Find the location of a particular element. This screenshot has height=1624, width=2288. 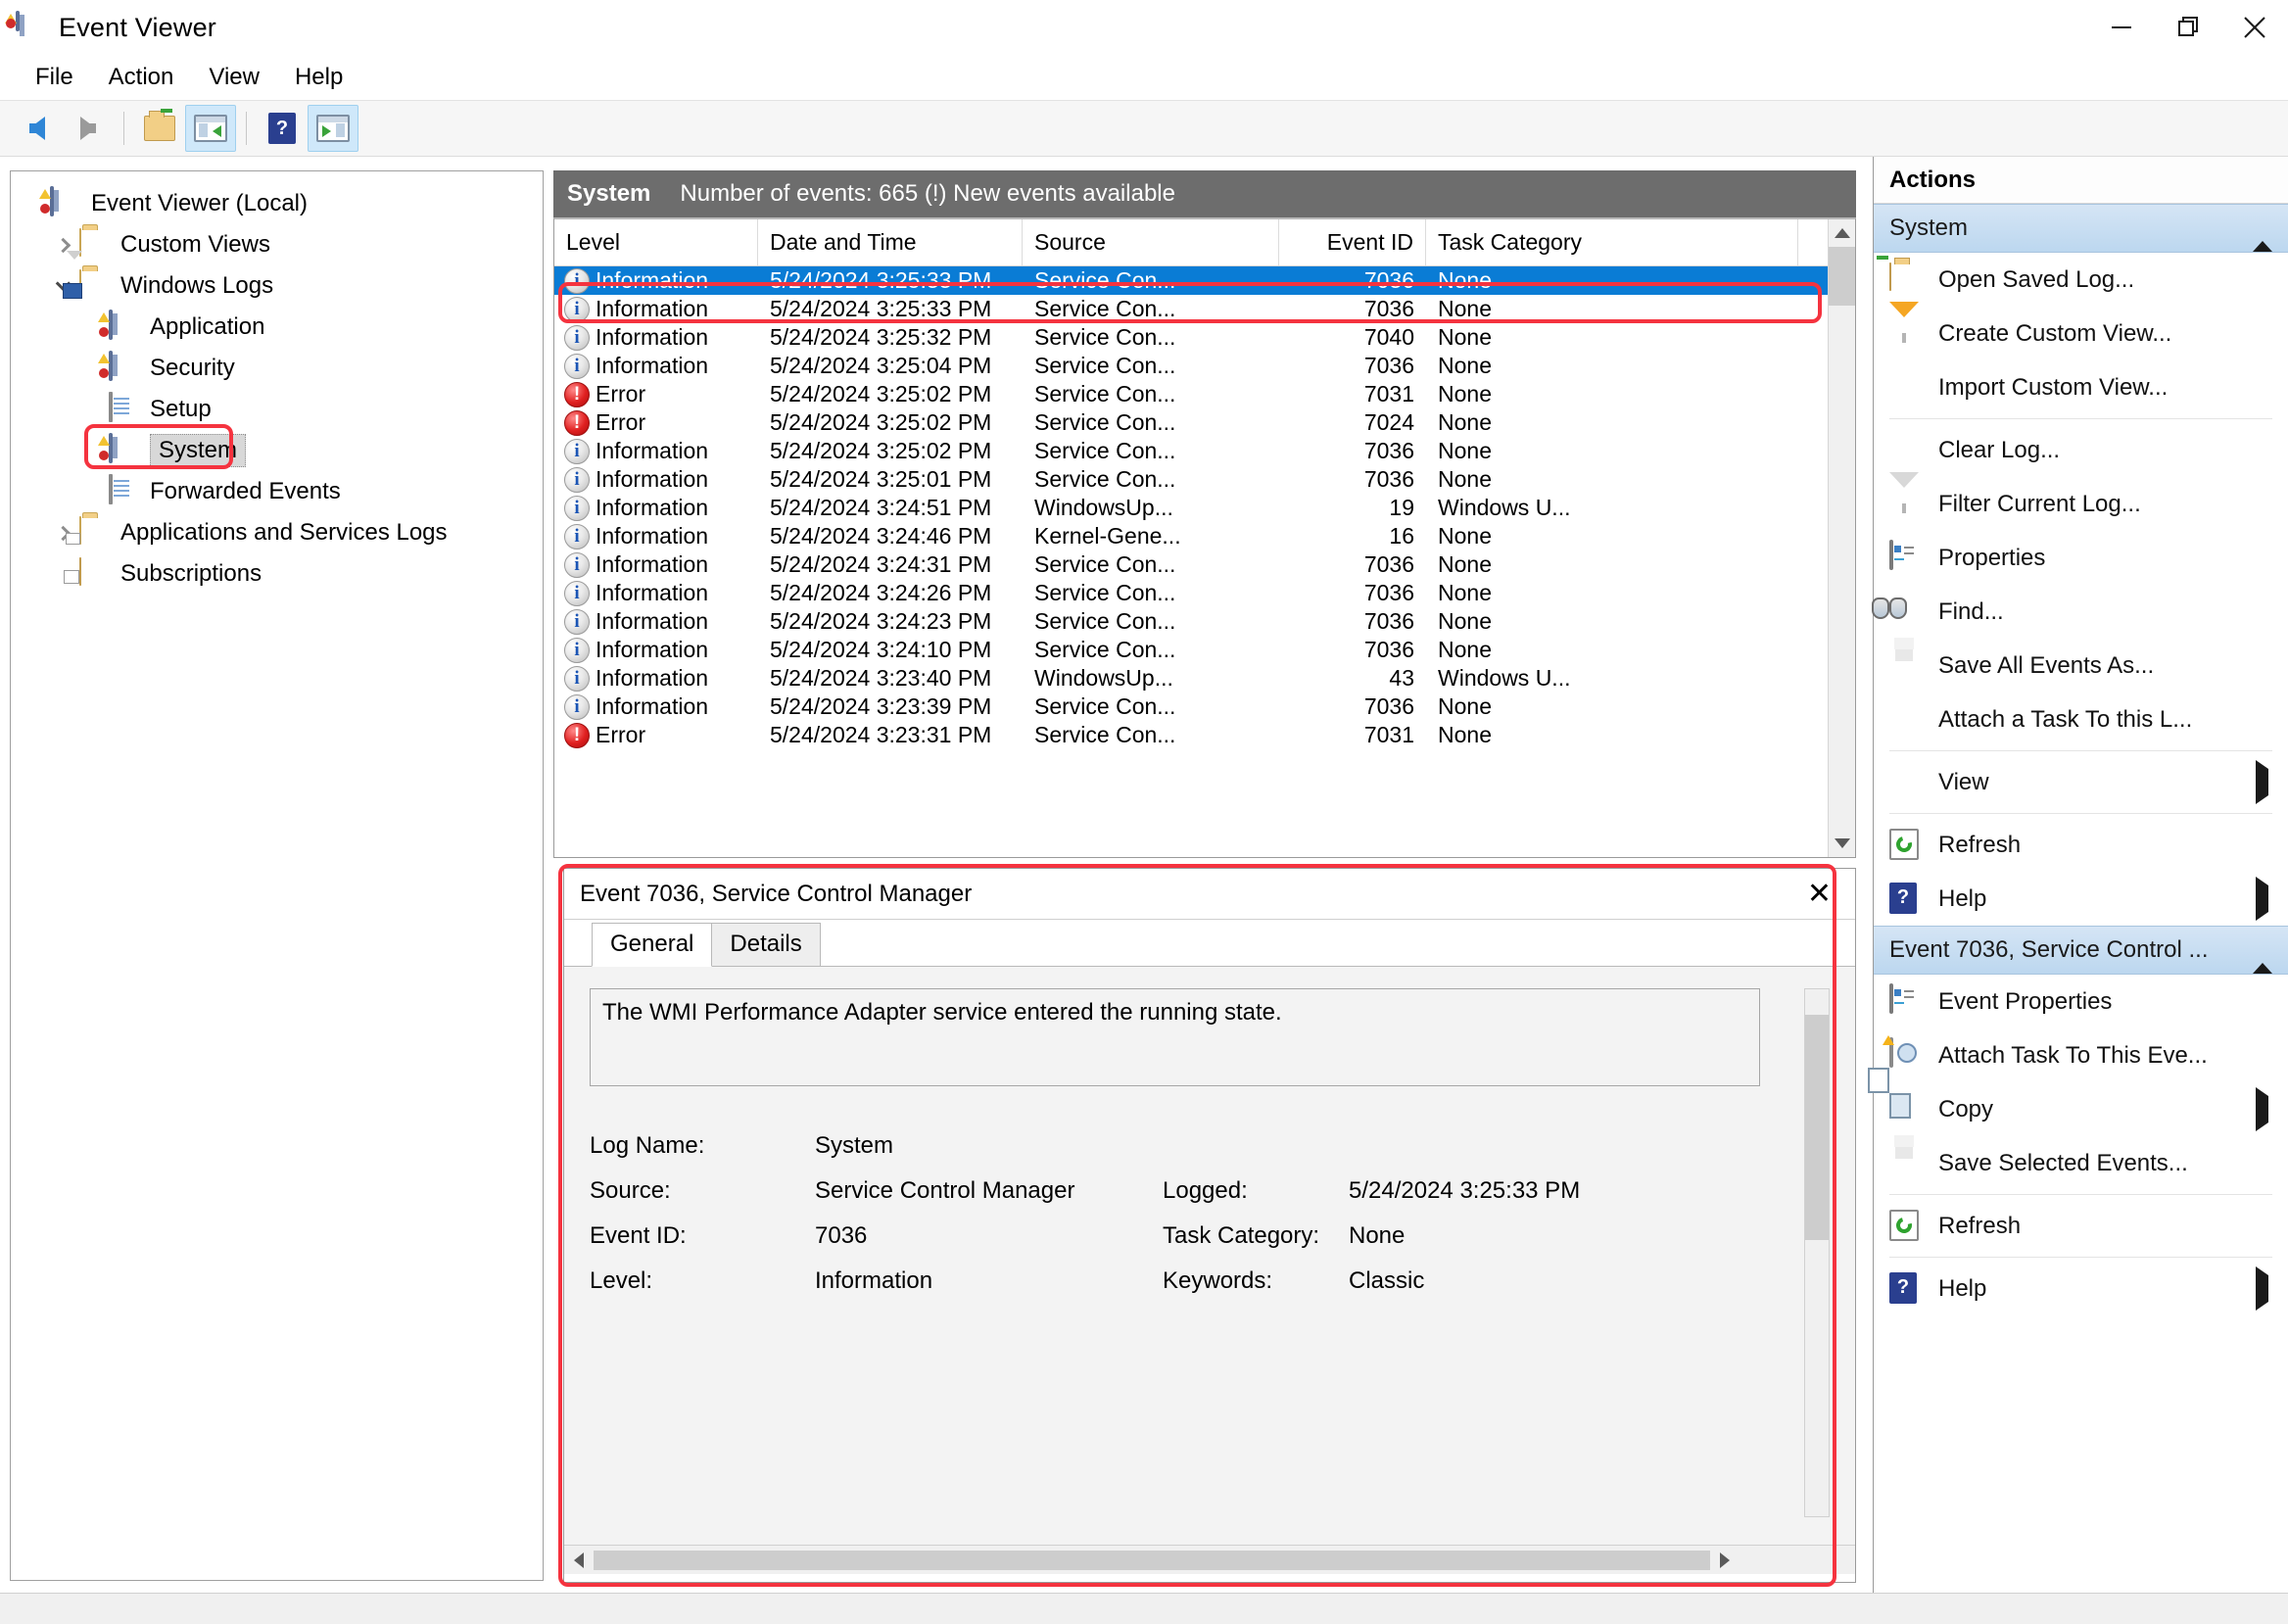

level-label: Information is located at coordinates (652, 621).